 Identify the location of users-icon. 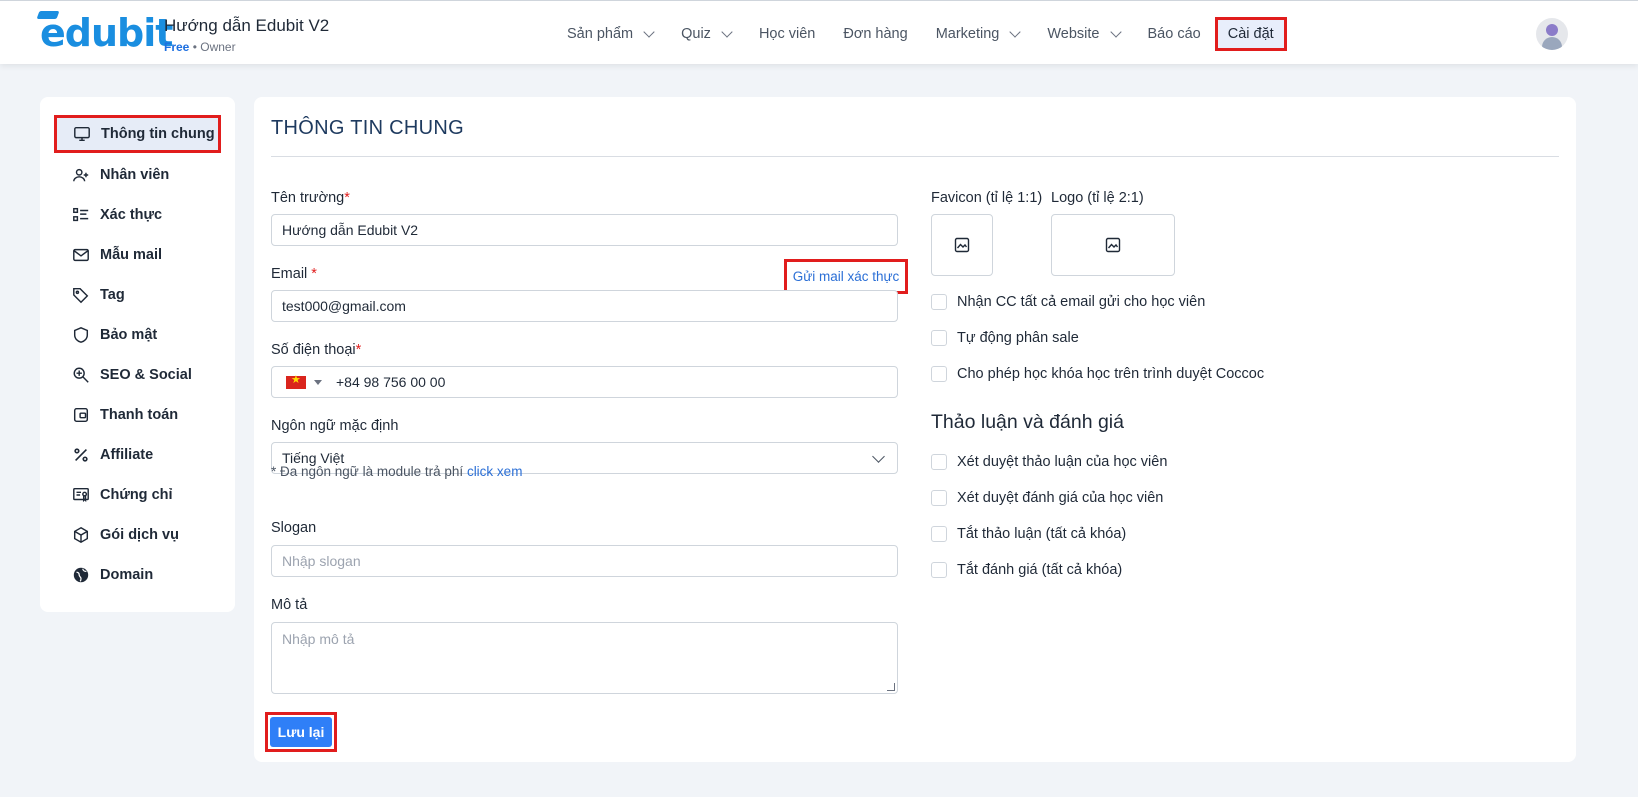
(81, 175).